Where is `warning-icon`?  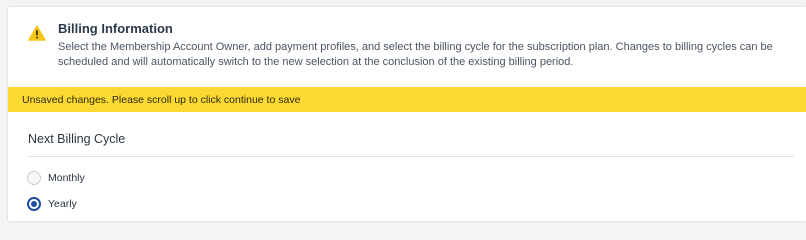 warning-icon is located at coordinates (37, 33).